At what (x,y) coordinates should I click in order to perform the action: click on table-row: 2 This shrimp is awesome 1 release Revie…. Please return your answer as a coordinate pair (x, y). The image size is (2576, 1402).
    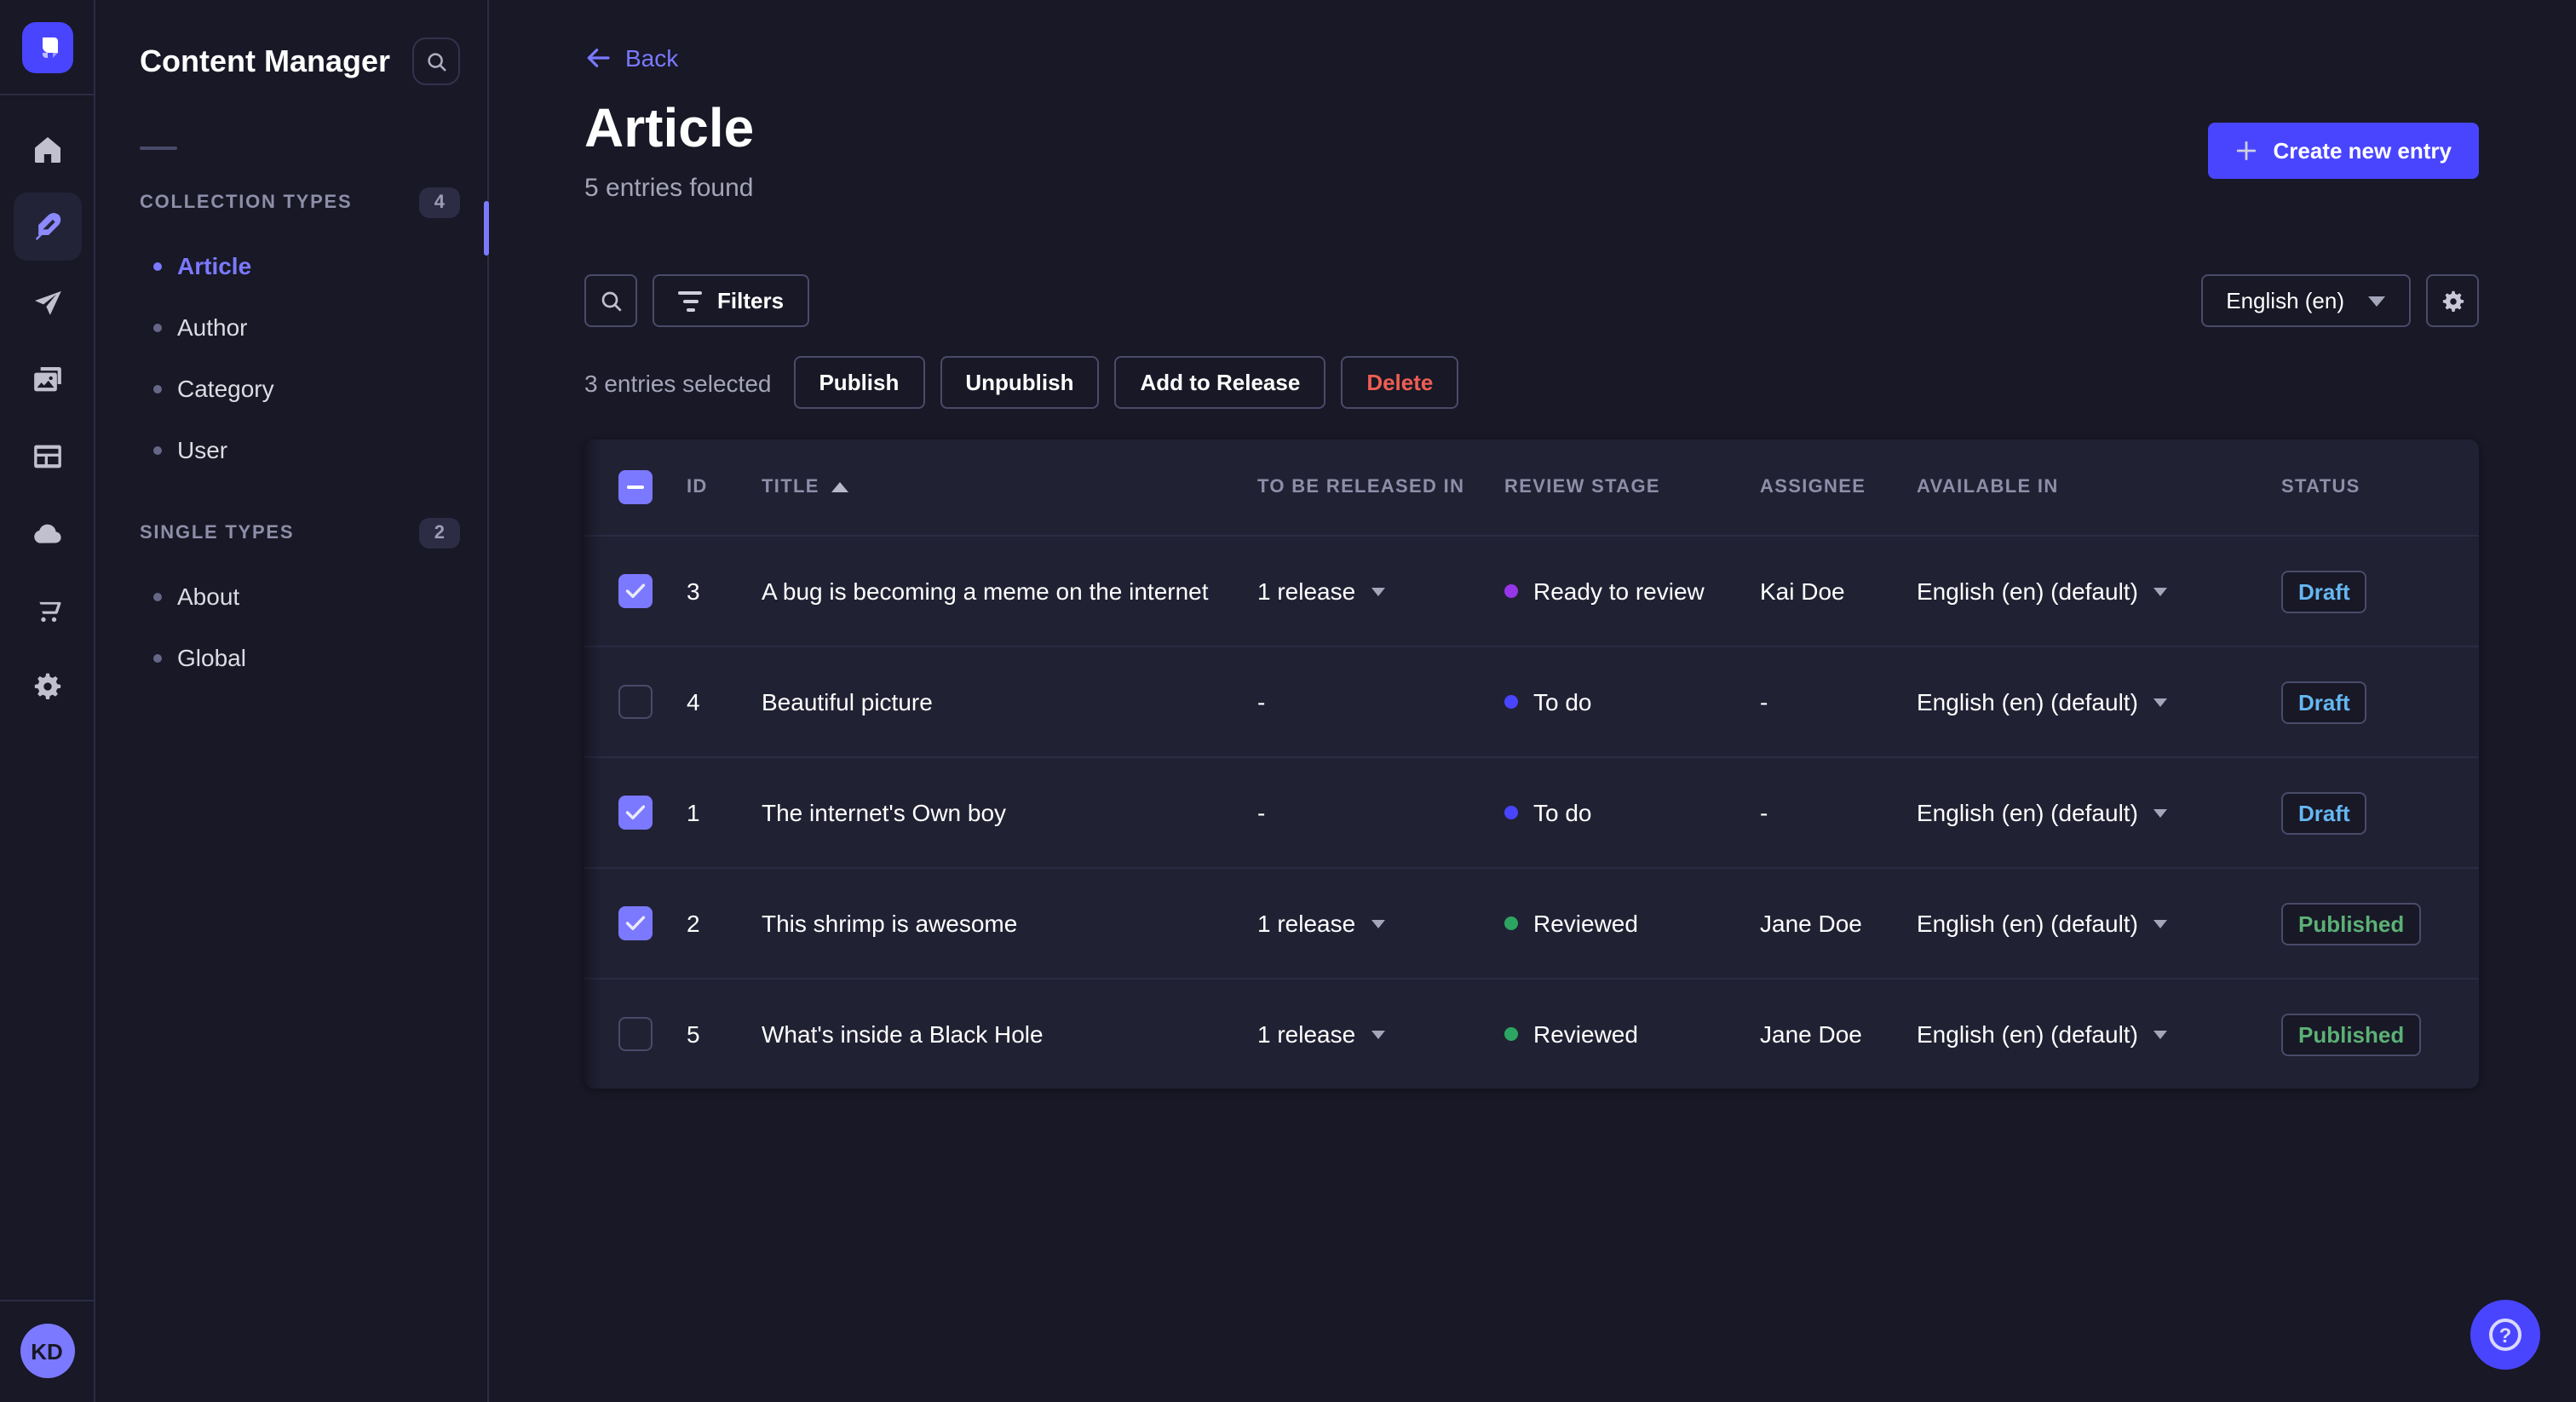
    Looking at the image, I should click on (1532, 923).